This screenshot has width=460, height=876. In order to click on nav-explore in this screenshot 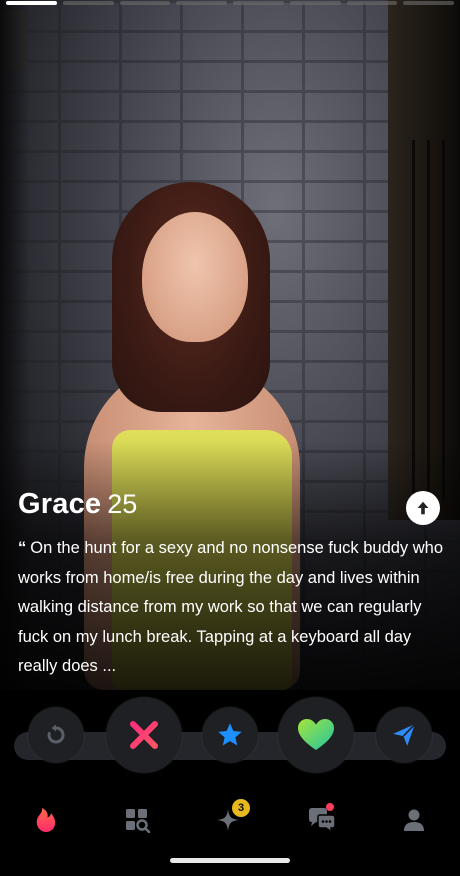, I will do `click(138, 820)`.